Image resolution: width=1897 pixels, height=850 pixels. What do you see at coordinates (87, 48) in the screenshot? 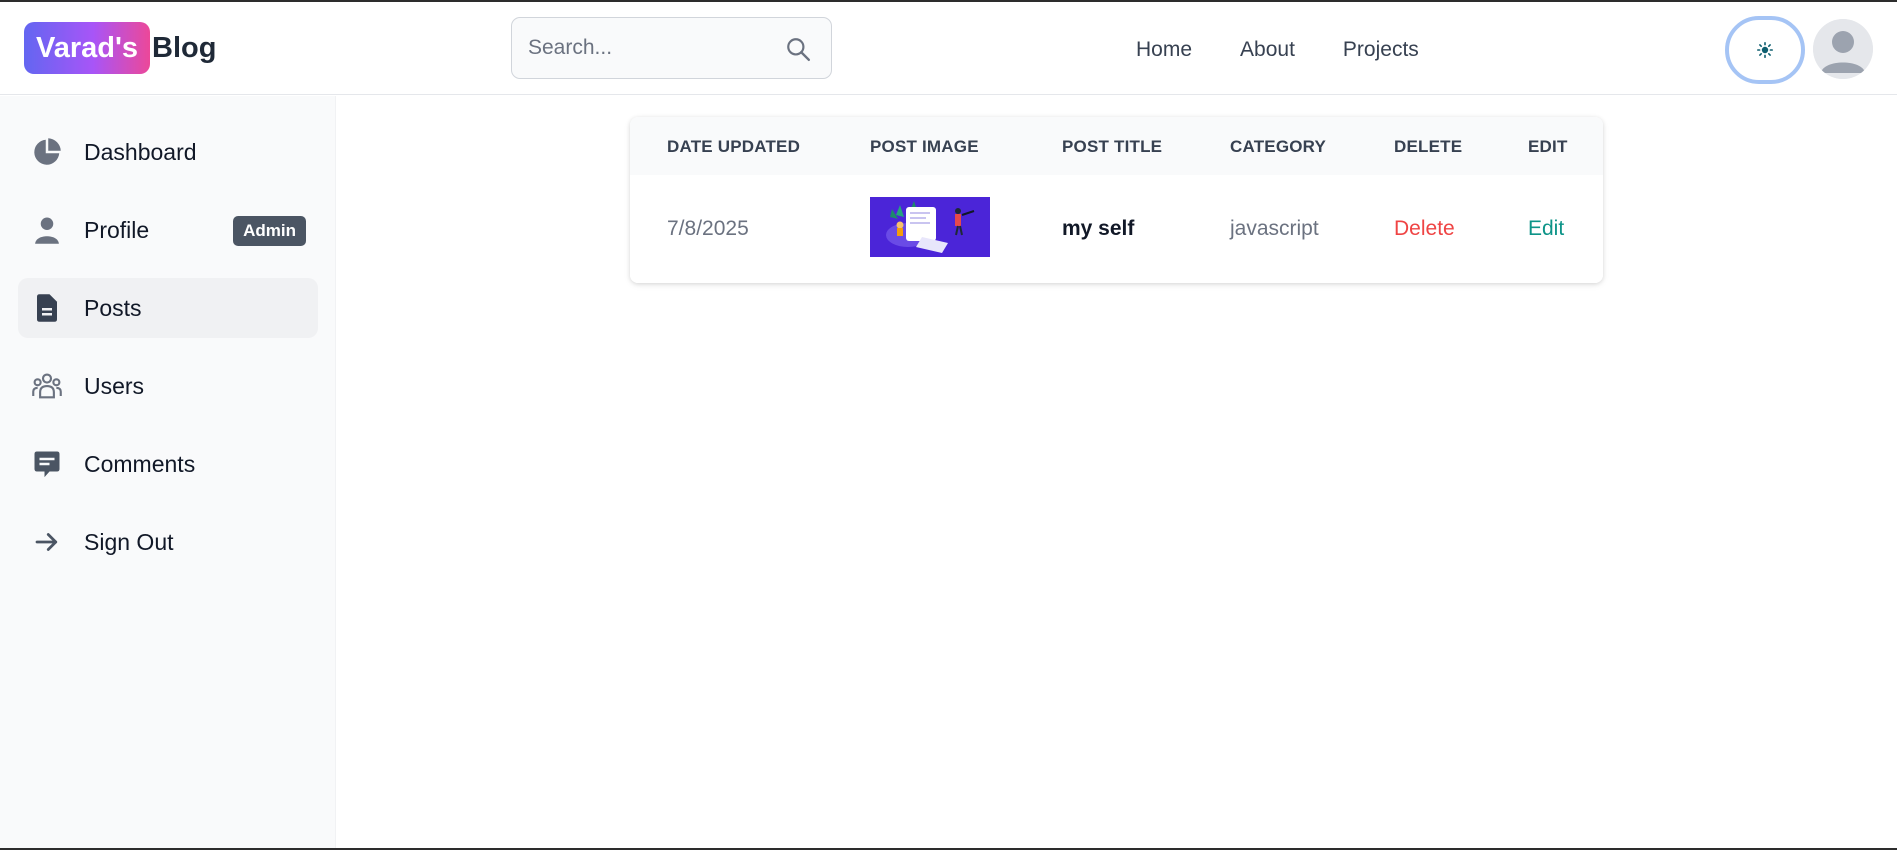
I see `logo-highlight: Varad's` at bounding box center [87, 48].